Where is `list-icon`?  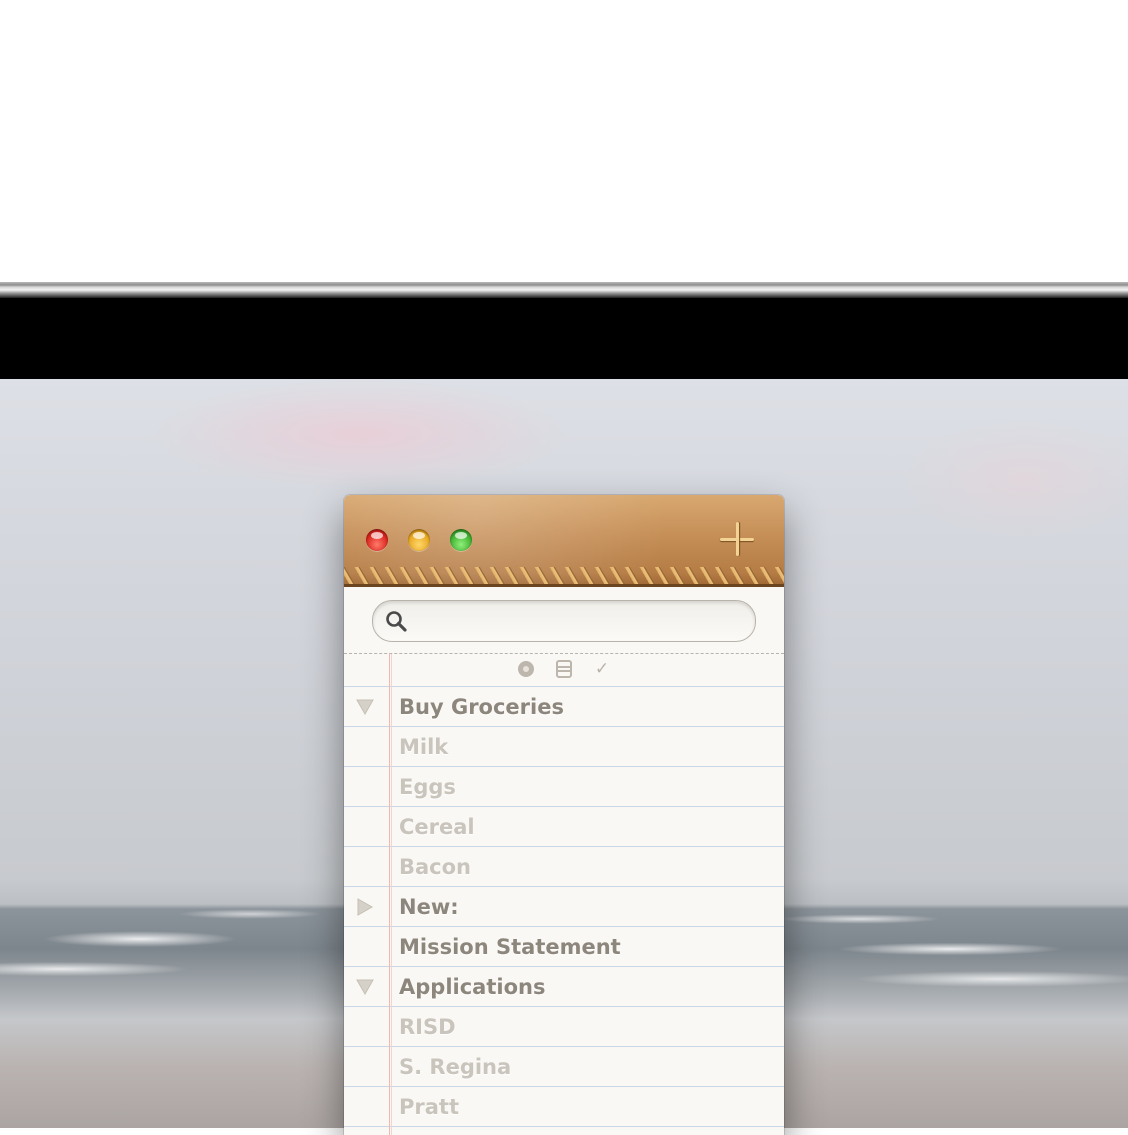
list-icon is located at coordinates (564, 669).